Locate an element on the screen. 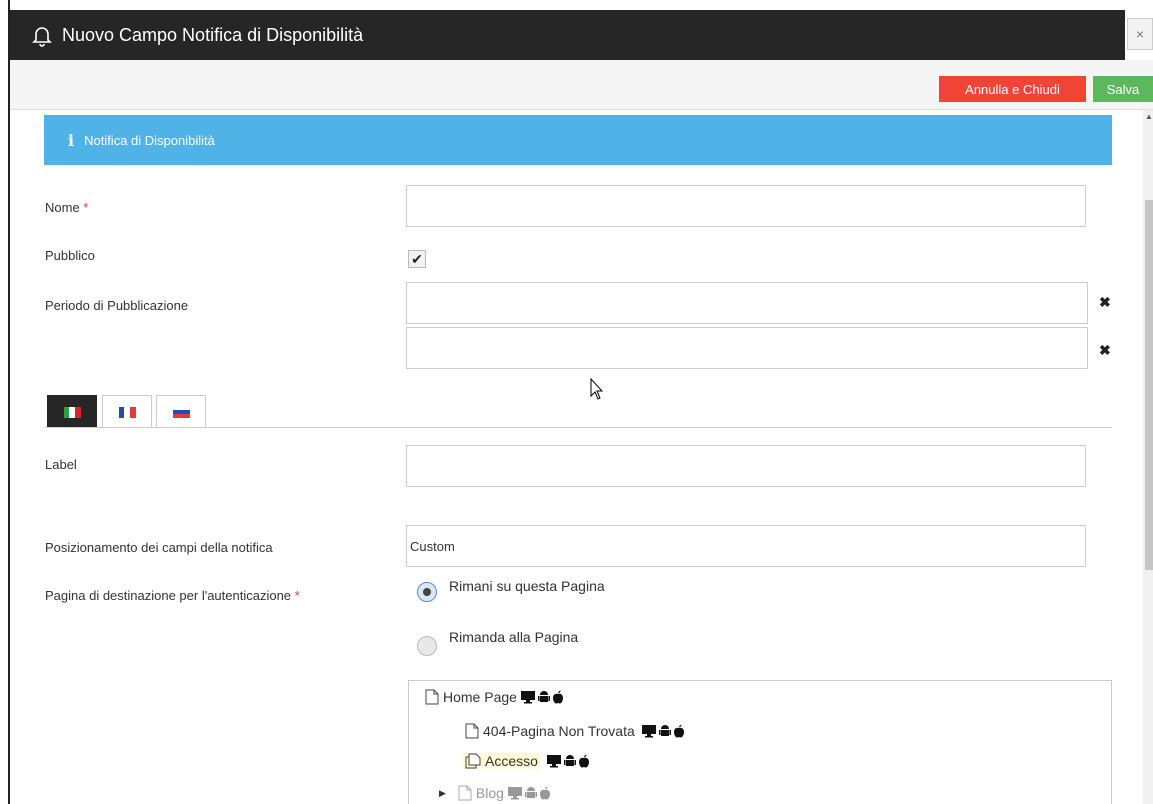 This screenshot has height=804, width=1153. tab-language-sk is located at coordinates (181, 411).